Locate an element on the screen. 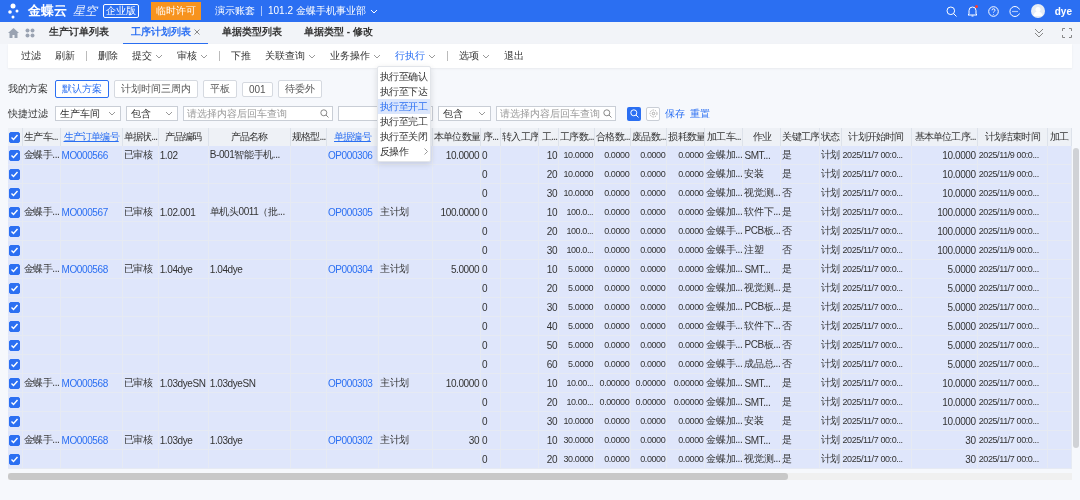 The width and height of the screenshot is (1080, 500). caret-icon is located at coordinates (112, 113).